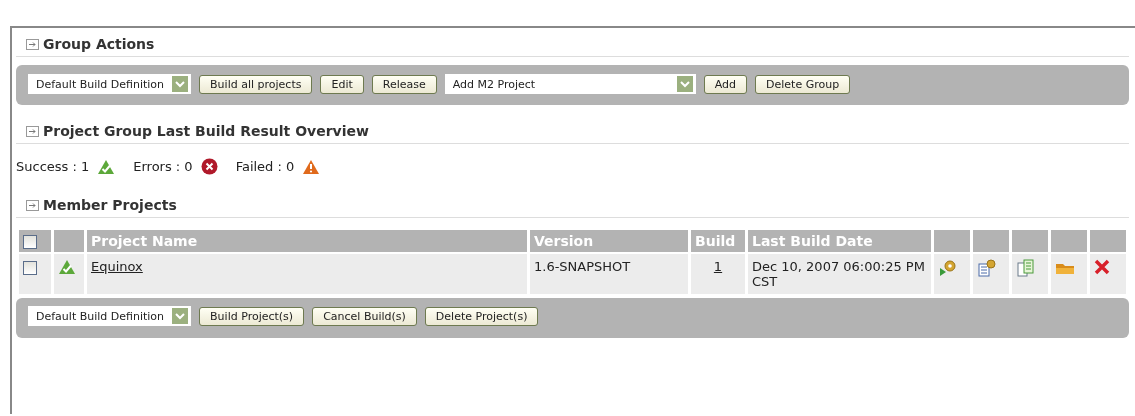 This screenshot has width=1135, height=416. I want to click on add-project-select: Add M2 Project, so click(570, 84).